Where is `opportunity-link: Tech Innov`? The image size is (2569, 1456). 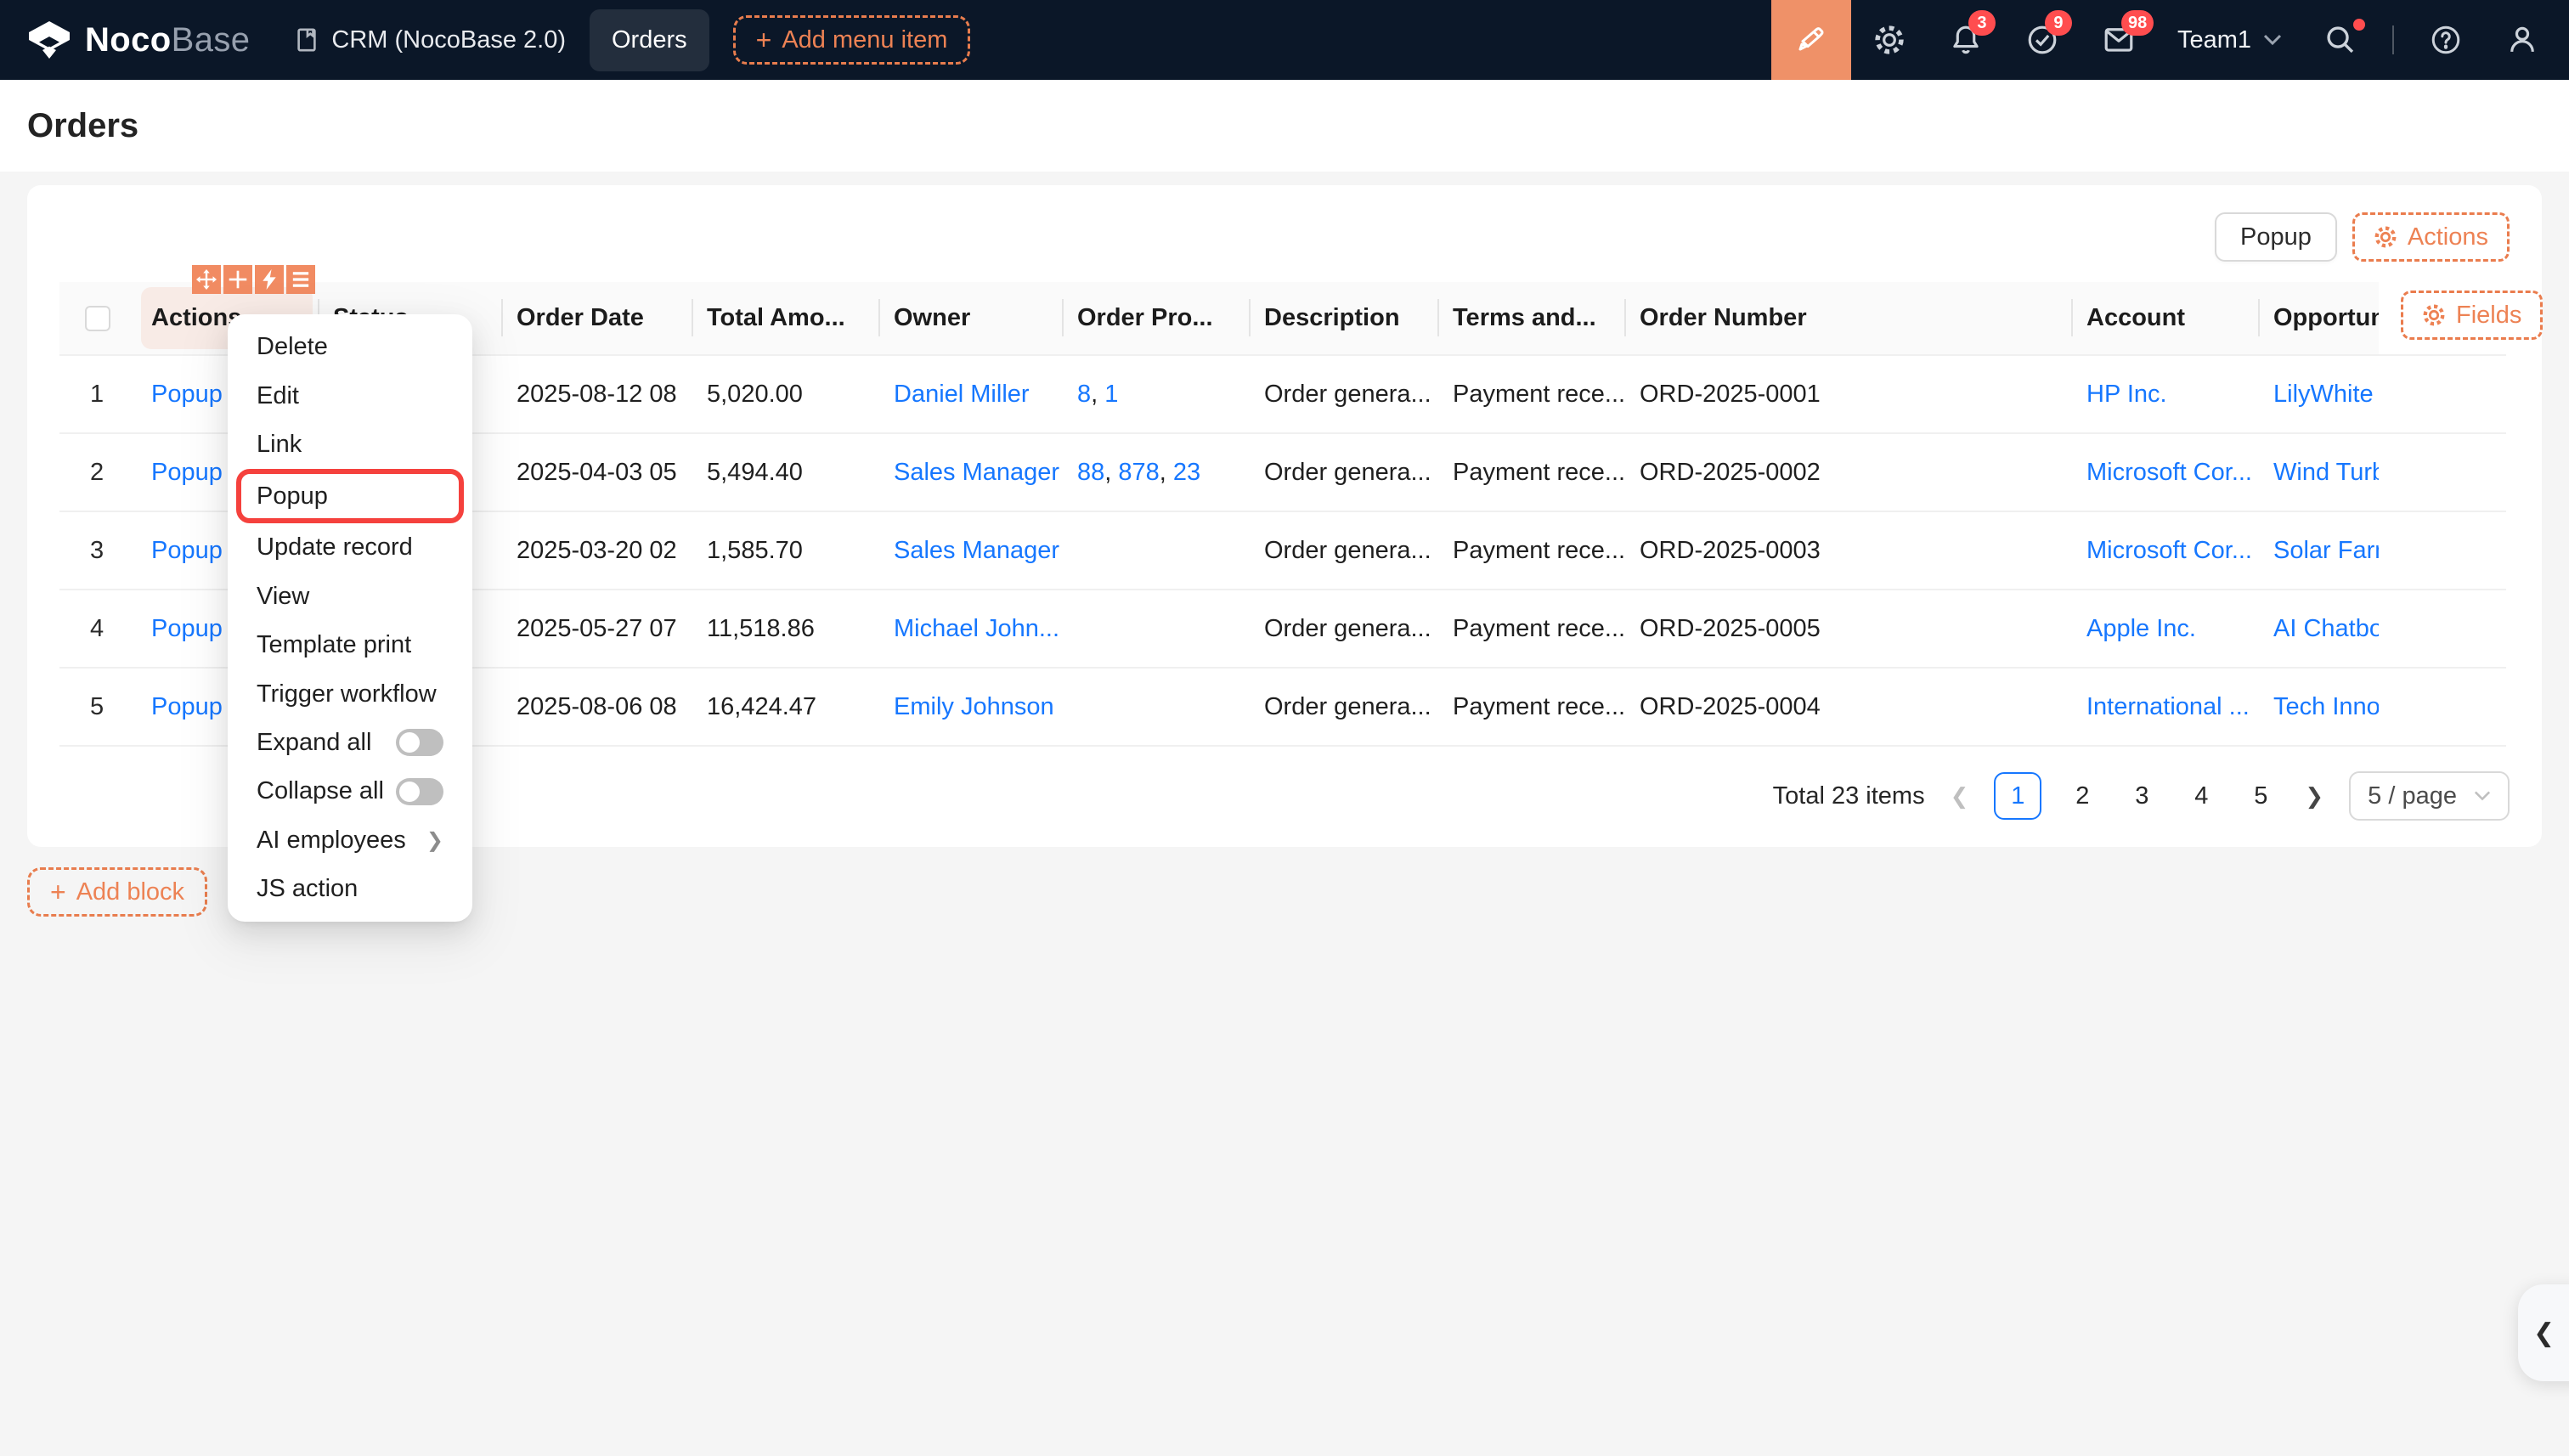
opportunity-link: Tech Innov is located at coordinates (2326, 707).